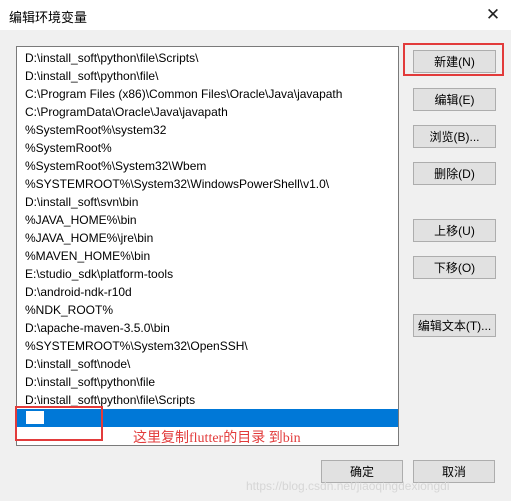 The image size is (511, 501). I want to click on path-list-item: D:\android-ndk-r10d, so click(207, 292).